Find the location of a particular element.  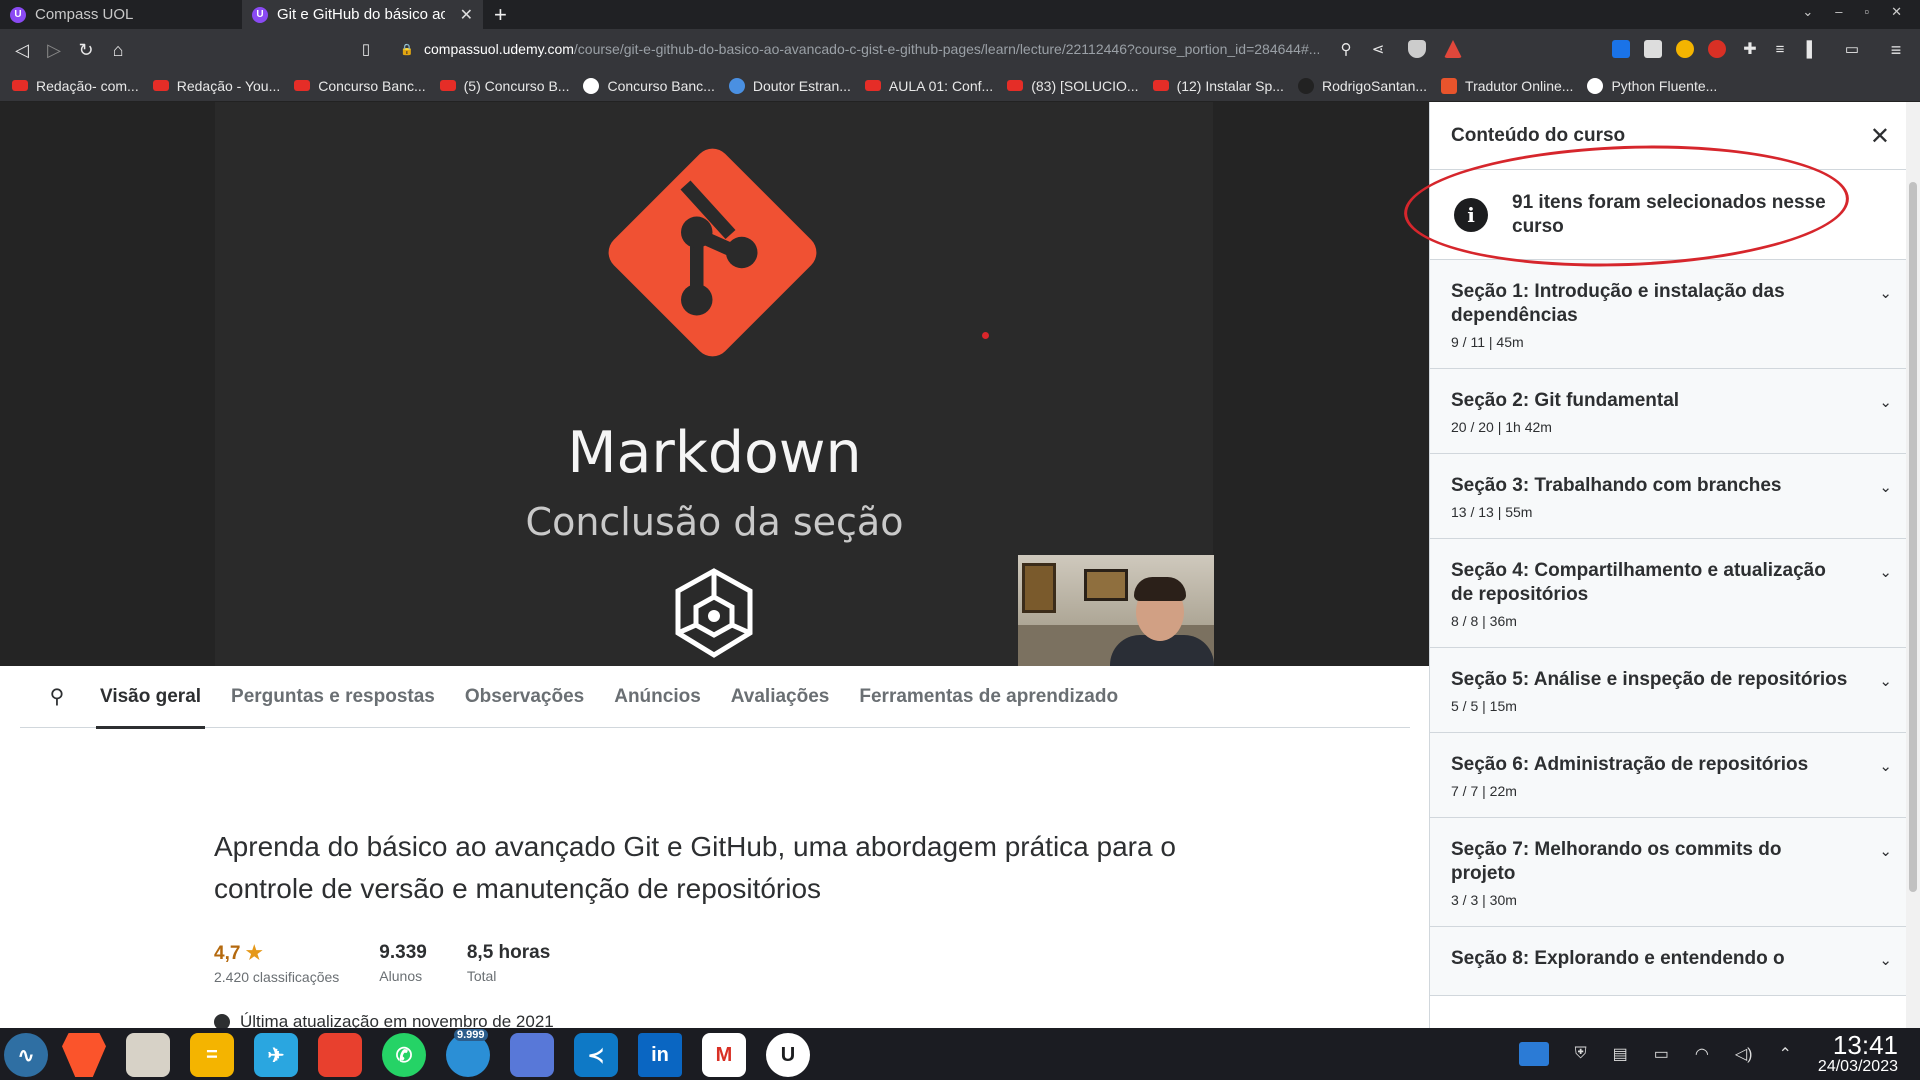

browser-tab-course: U Git e GitHub do básico ao a ✕ is located at coordinates (362, 14).